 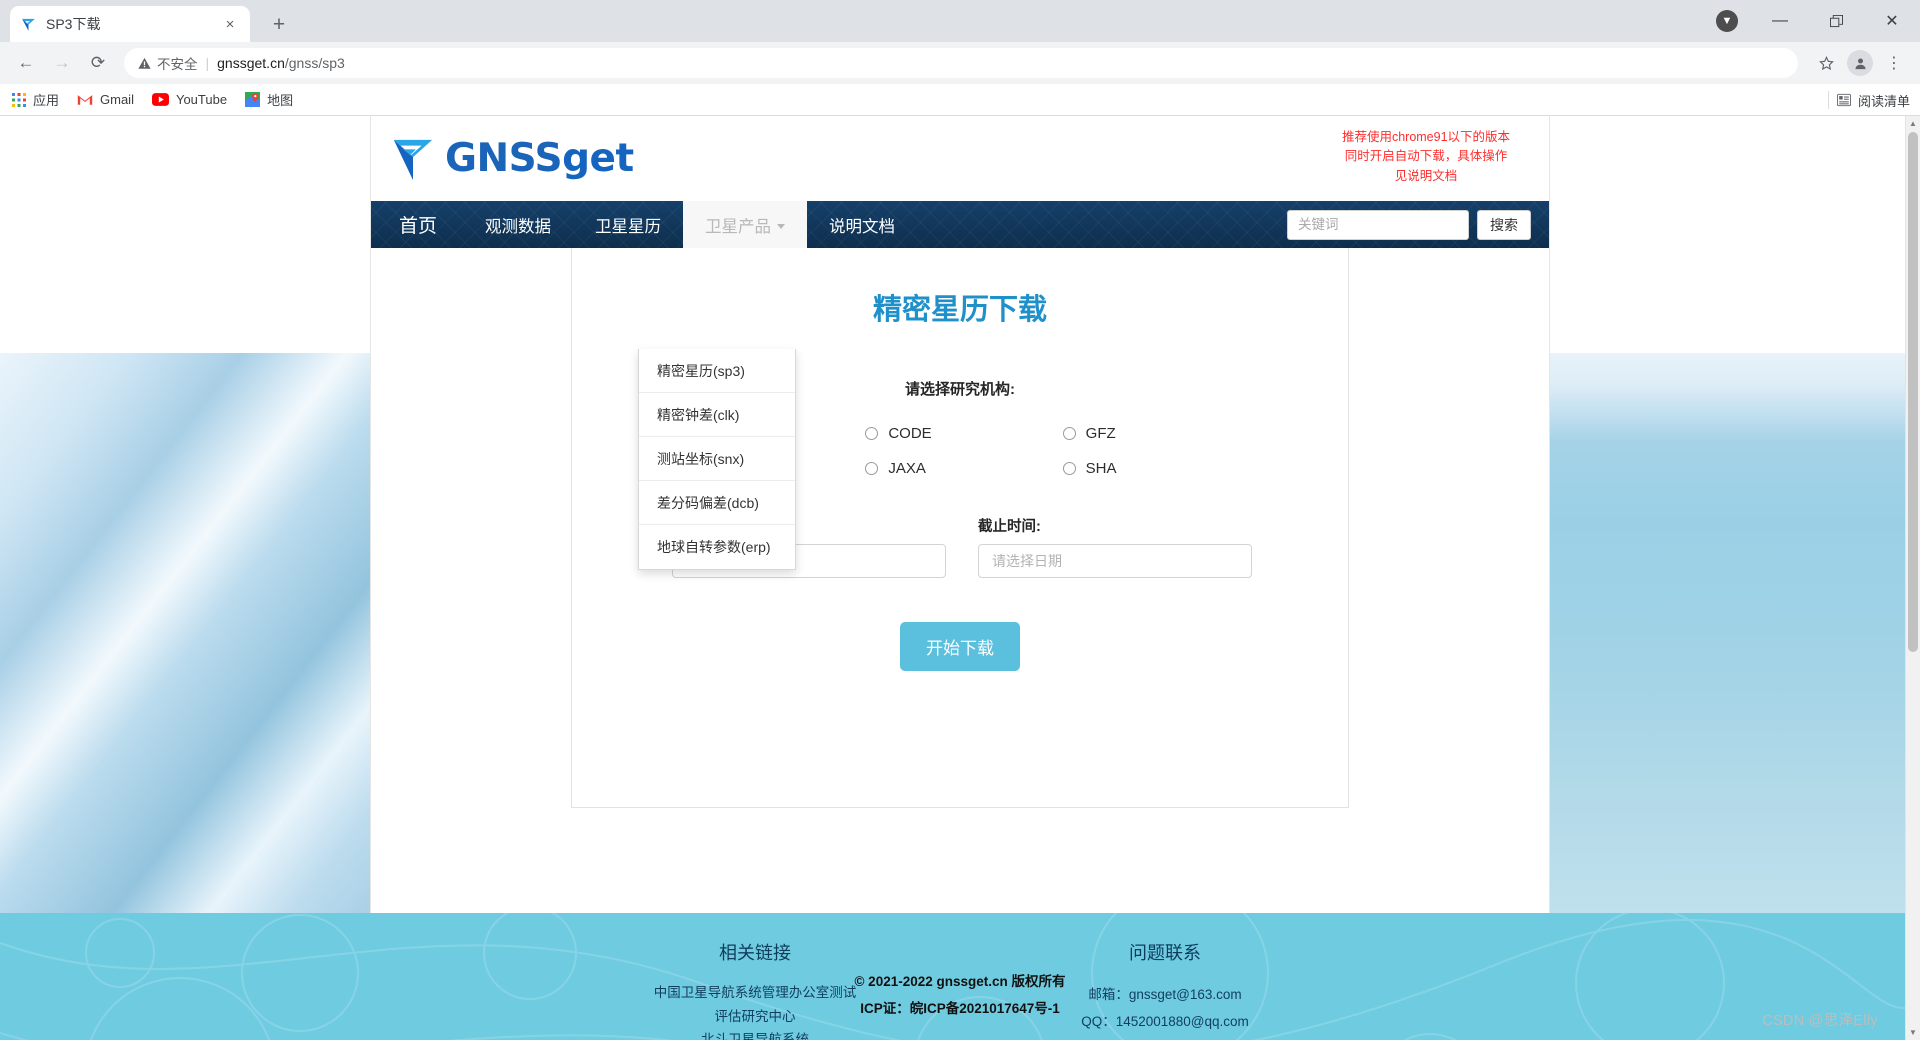 I want to click on url-host: gnssget.cn, so click(x=251, y=63).